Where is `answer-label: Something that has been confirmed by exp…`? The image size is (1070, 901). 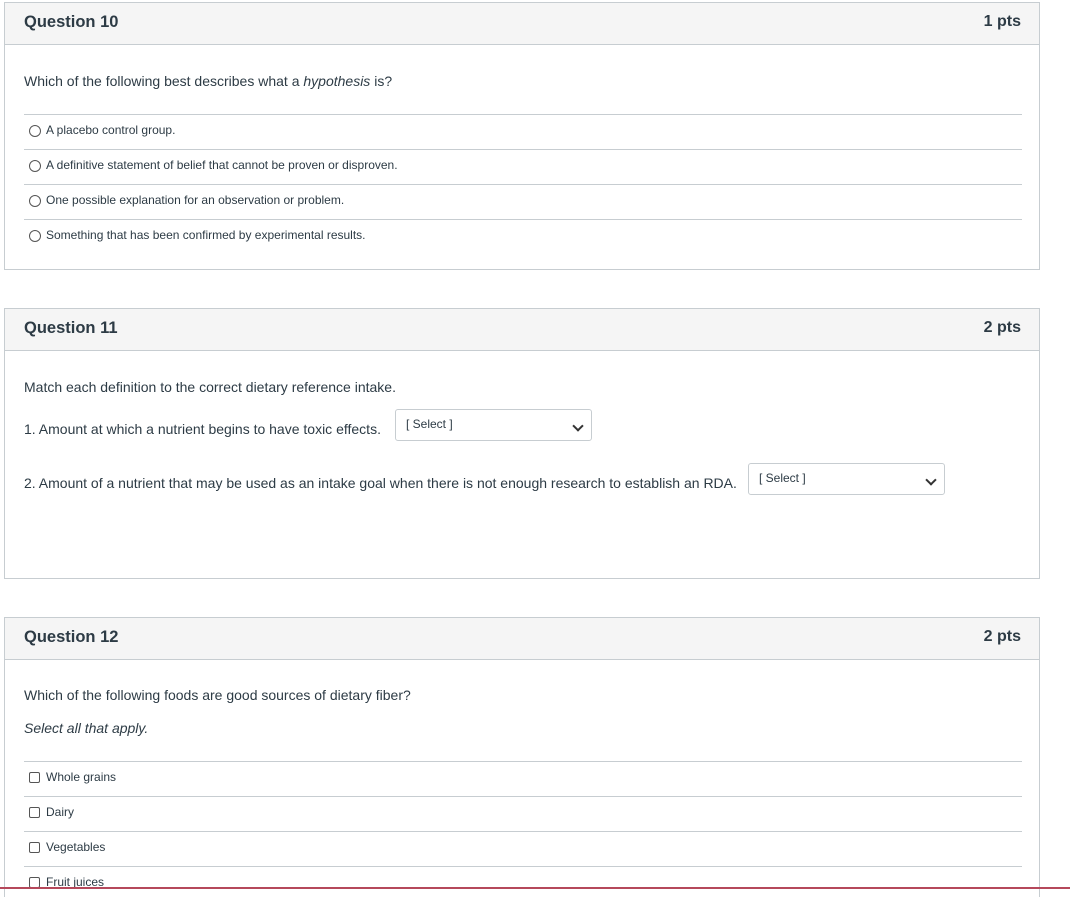 answer-label: Something that has been confirmed by exp… is located at coordinates (206, 235).